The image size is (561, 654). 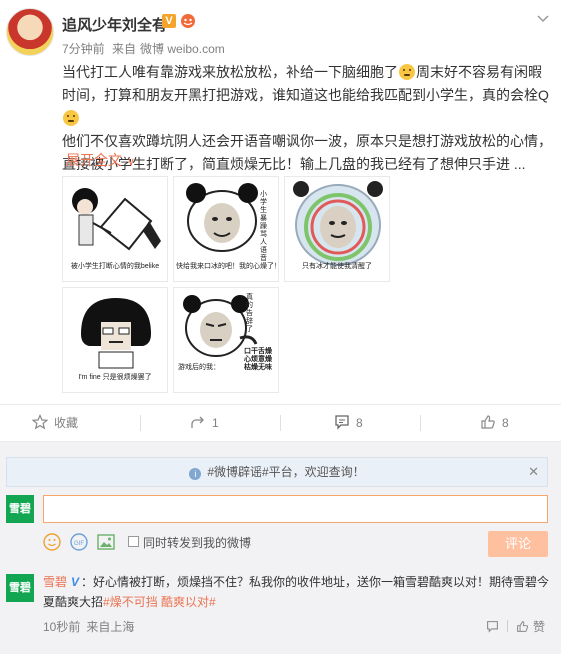 I want to click on fan-badge-icon, so click(x=188, y=21).